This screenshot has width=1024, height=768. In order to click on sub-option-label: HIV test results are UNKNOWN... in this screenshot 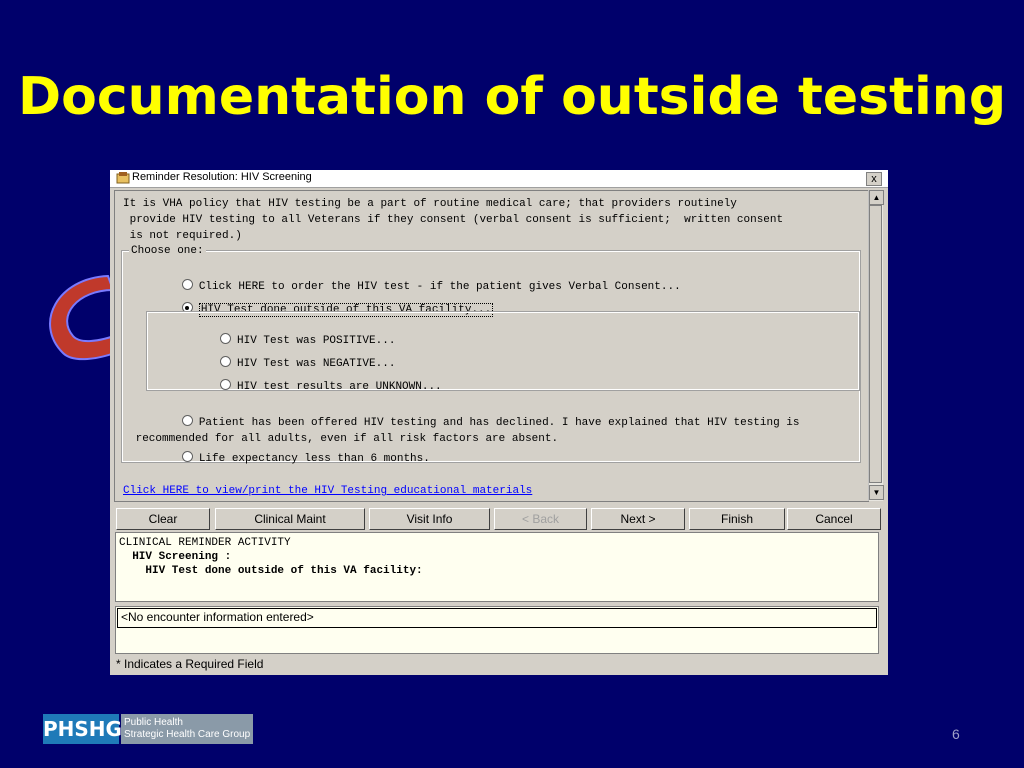, I will do `click(339, 387)`.